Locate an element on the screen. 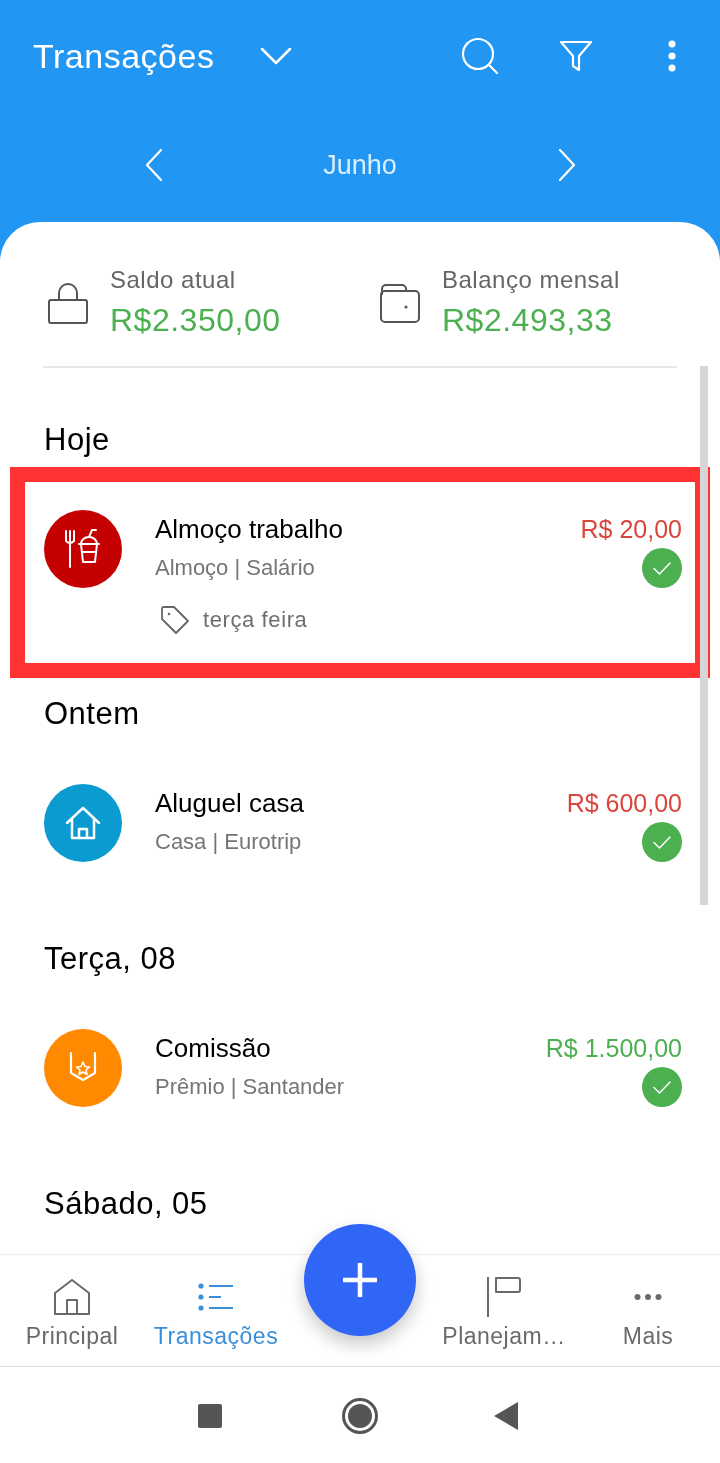 Image resolution: width=720 pixels, height=1463 pixels. chevron-down-icon is located at coordinates (276, 56).